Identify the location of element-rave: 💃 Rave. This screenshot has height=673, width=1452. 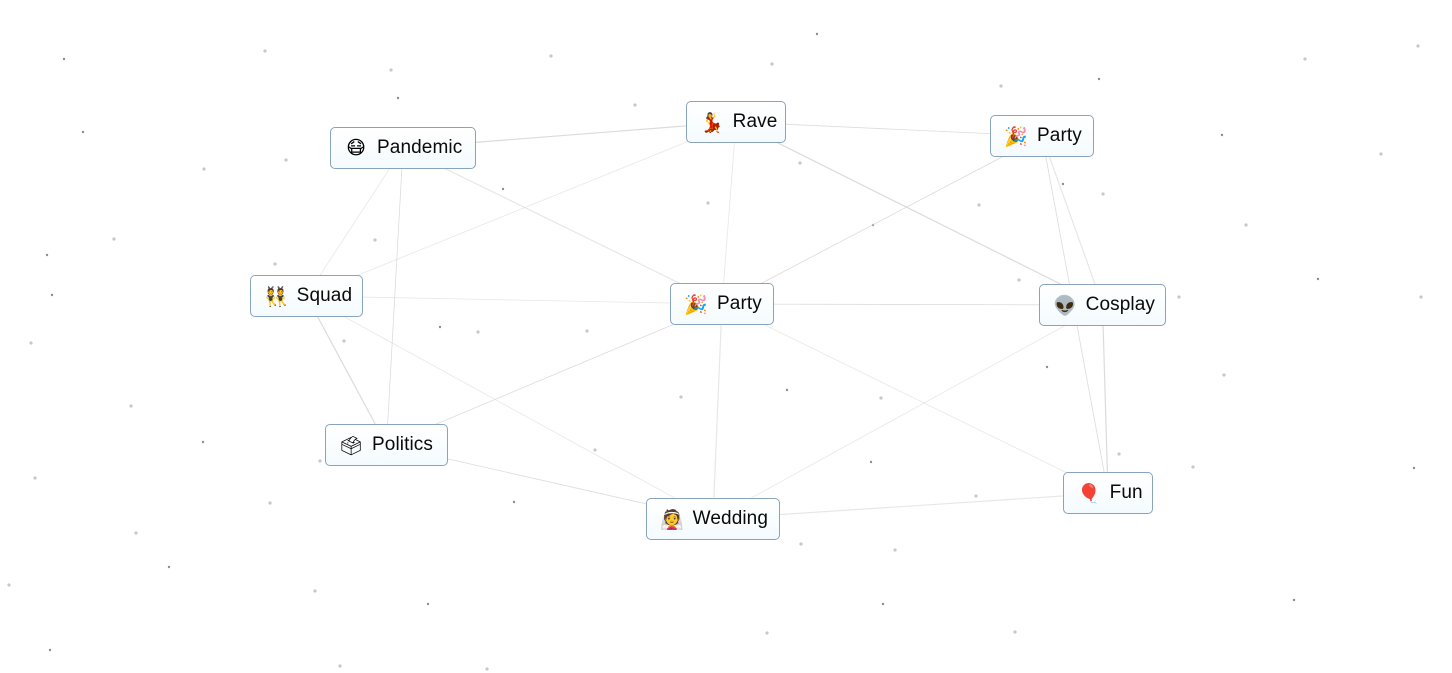
(736, 122).